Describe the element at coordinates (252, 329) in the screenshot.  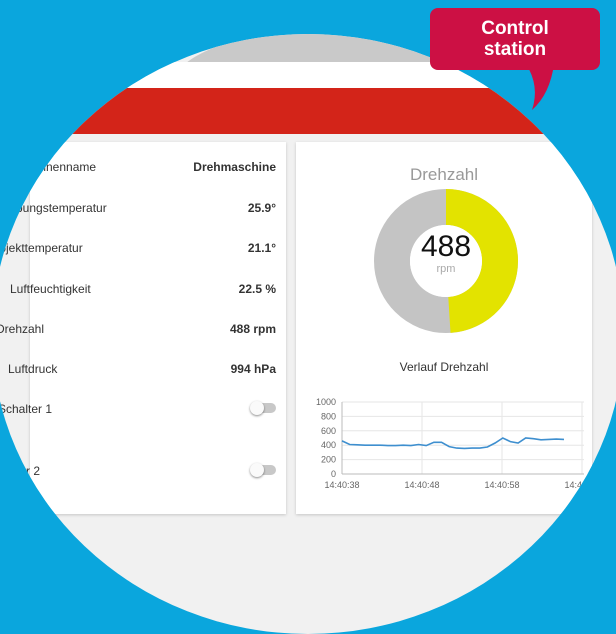
I see `row-value: 488 rpm` at that location.